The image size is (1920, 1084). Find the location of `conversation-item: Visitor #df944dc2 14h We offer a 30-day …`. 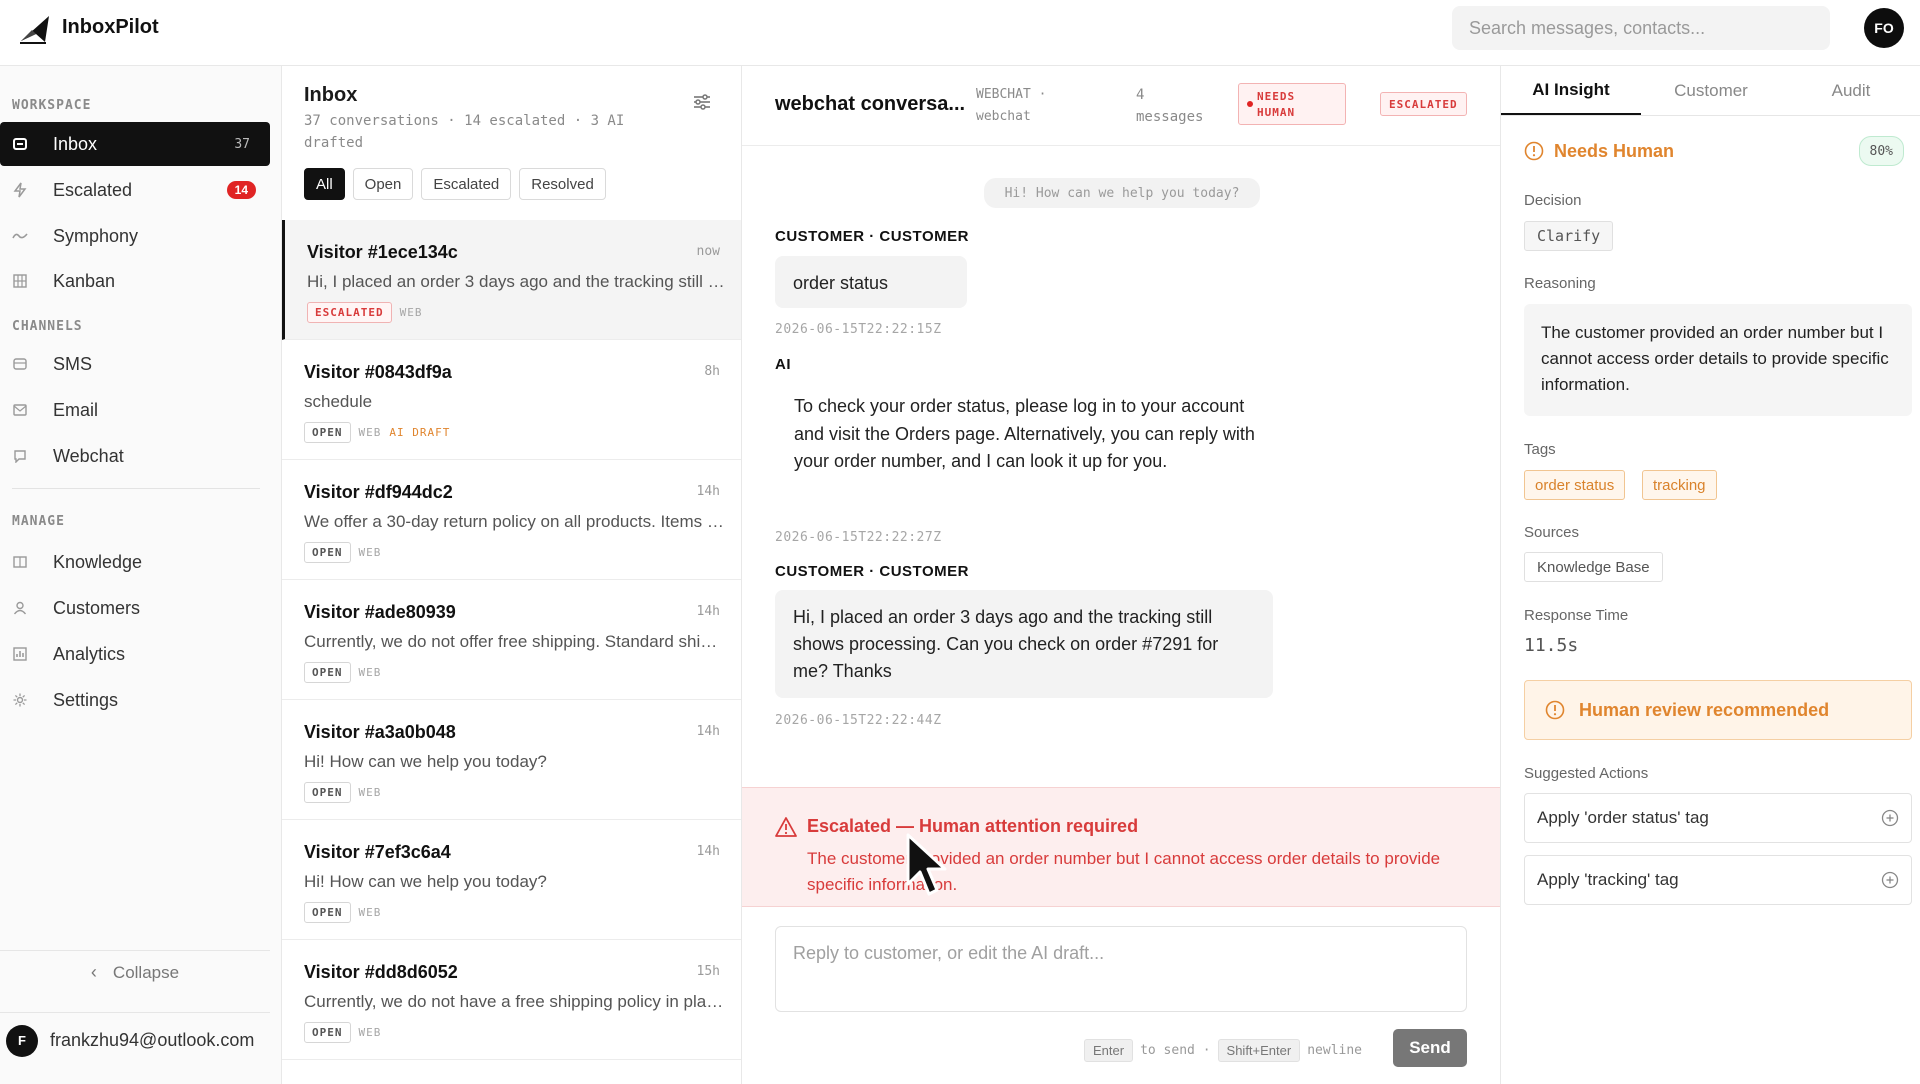

conversation-item: Visitor #df944dc2 14h We offer a 30-day … is located at coordinates (511, 520).